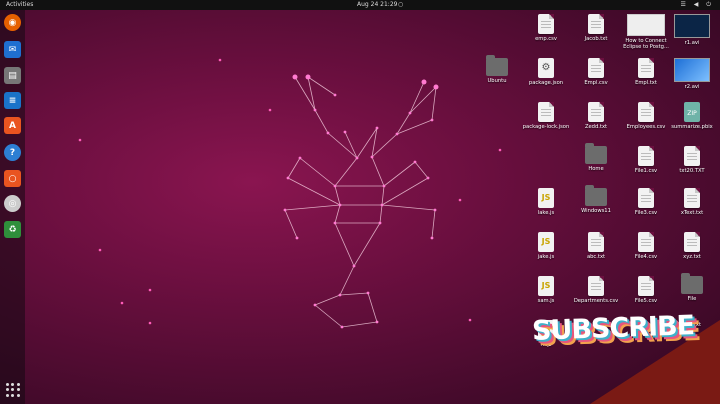  I want to click on desktop-icon-label: sam.js, so click(546, 301).